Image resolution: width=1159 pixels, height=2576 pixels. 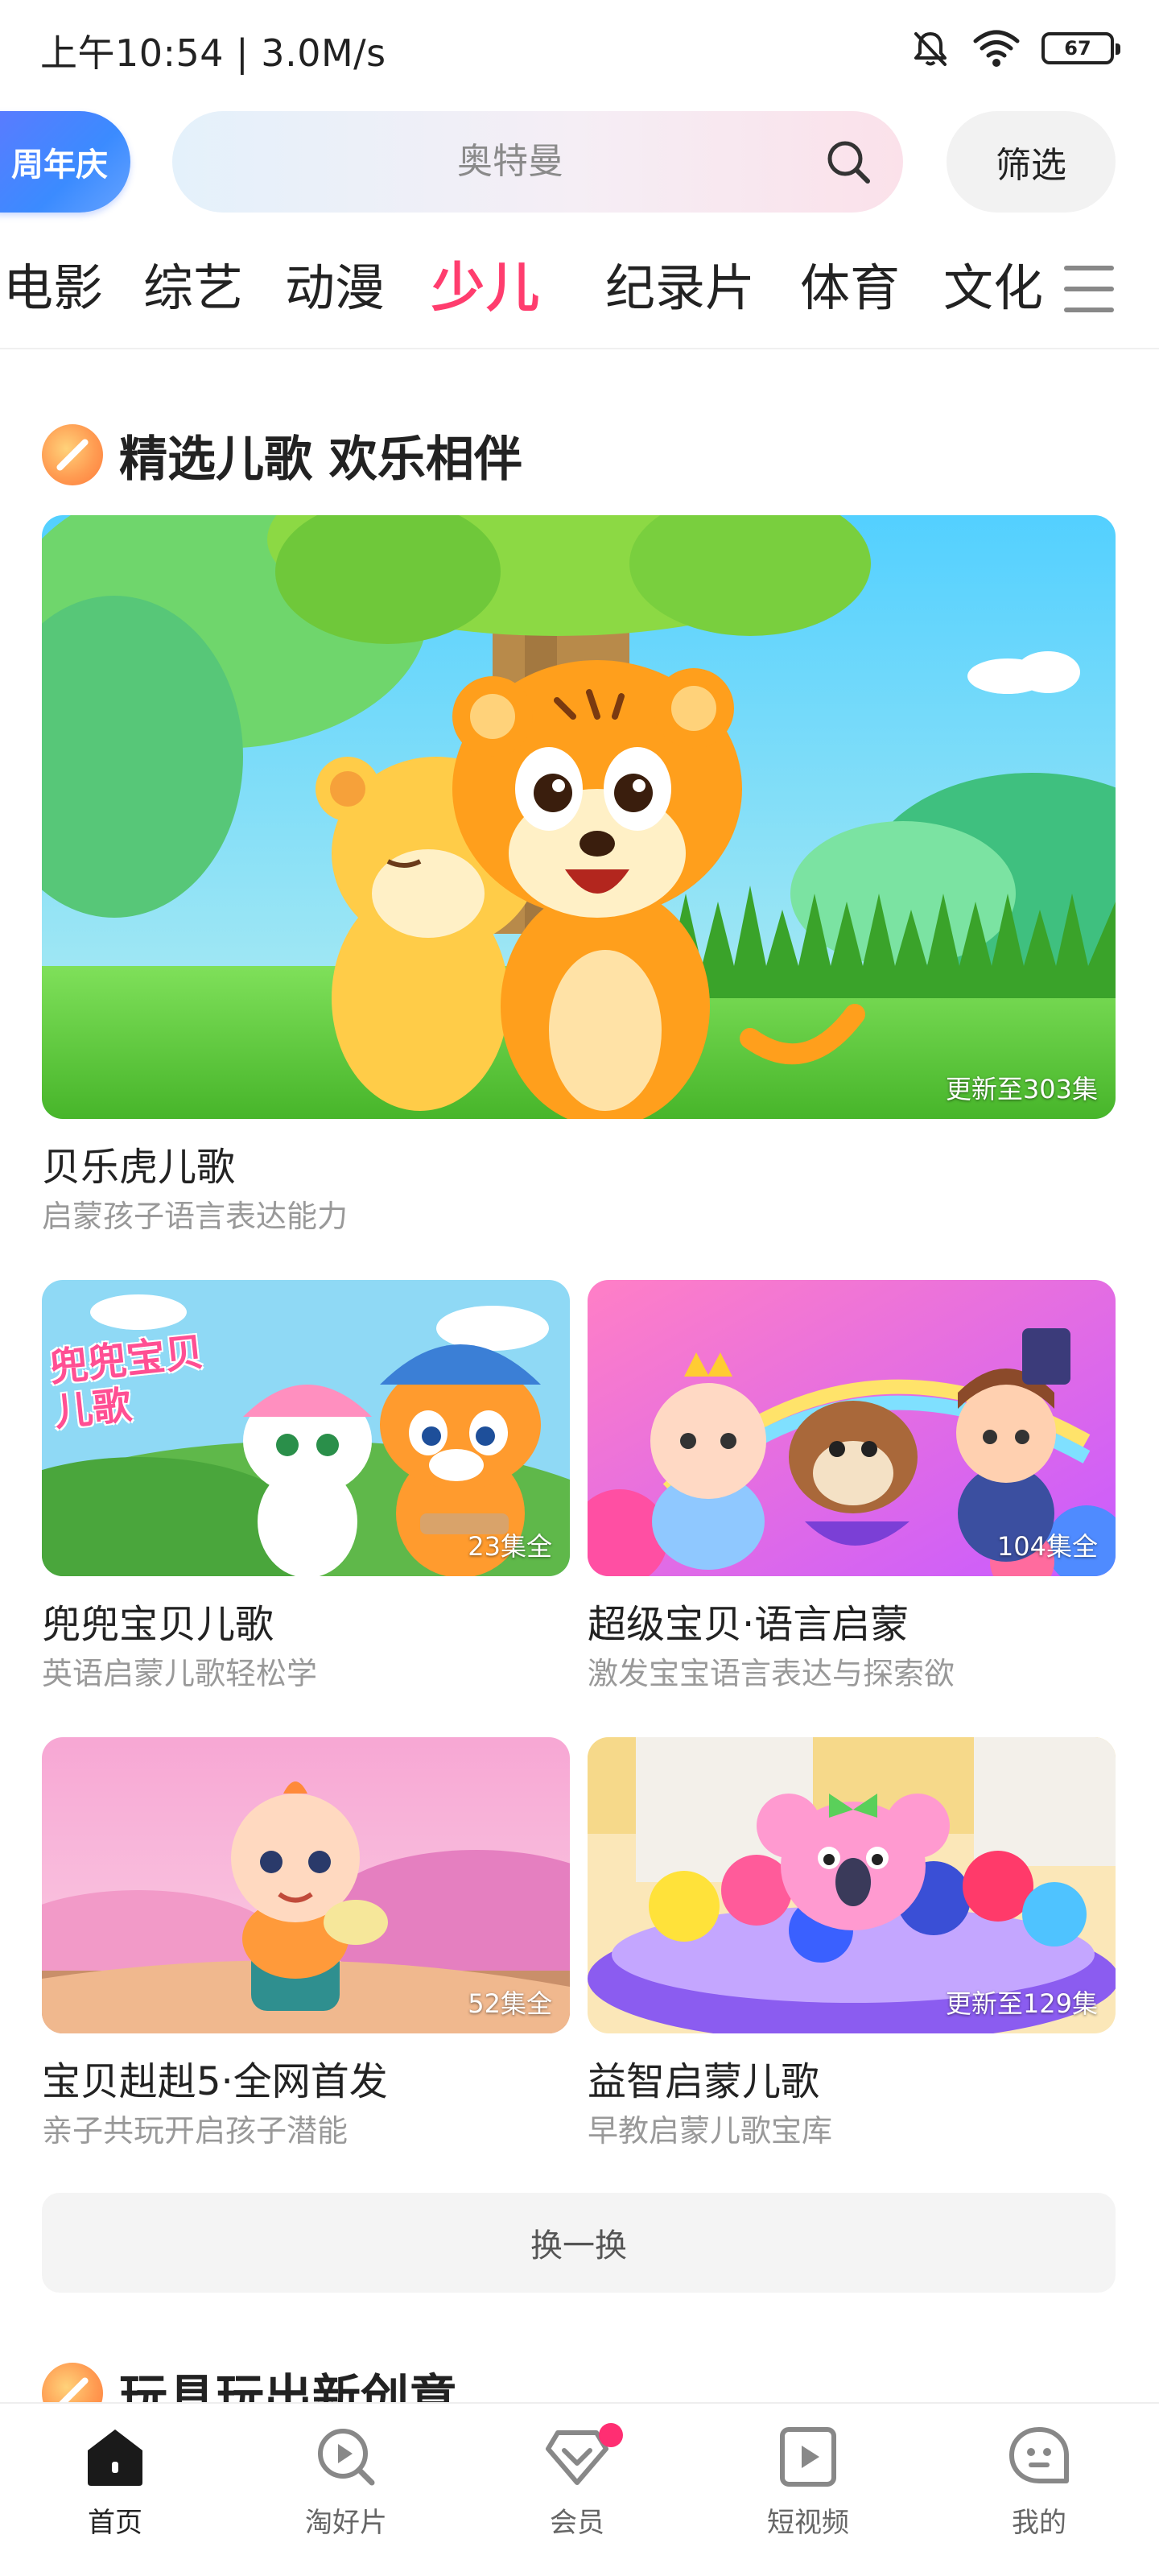 I want to click on section-header-songs: 精选儿歌 欢乐相伴, so click(x=282, y=455).